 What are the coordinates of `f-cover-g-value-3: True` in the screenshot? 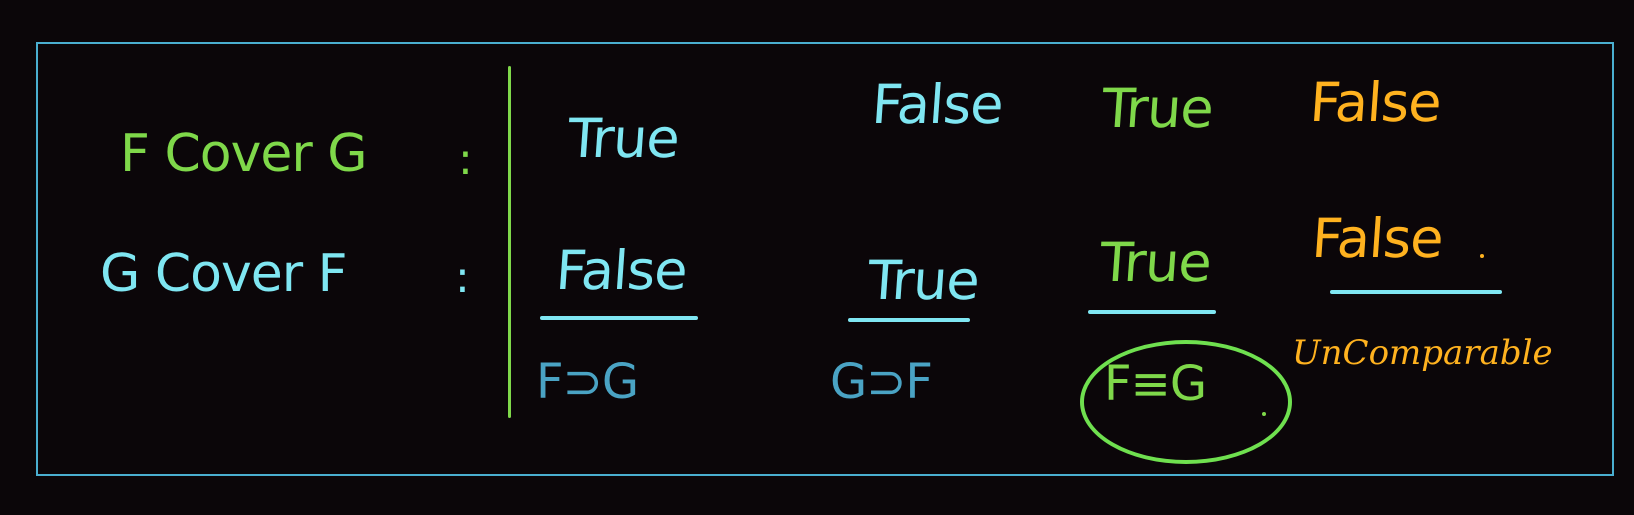 It's located at (1157, 108).